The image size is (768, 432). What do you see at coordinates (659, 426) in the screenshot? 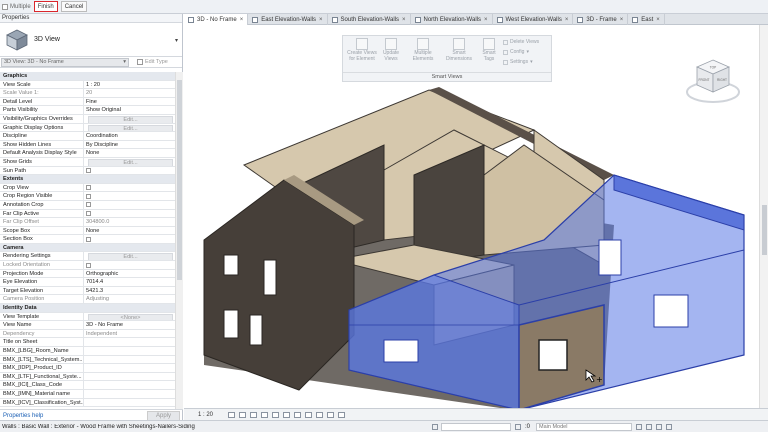
I see `select-underlay-icon` at bounding box center [659, 426].